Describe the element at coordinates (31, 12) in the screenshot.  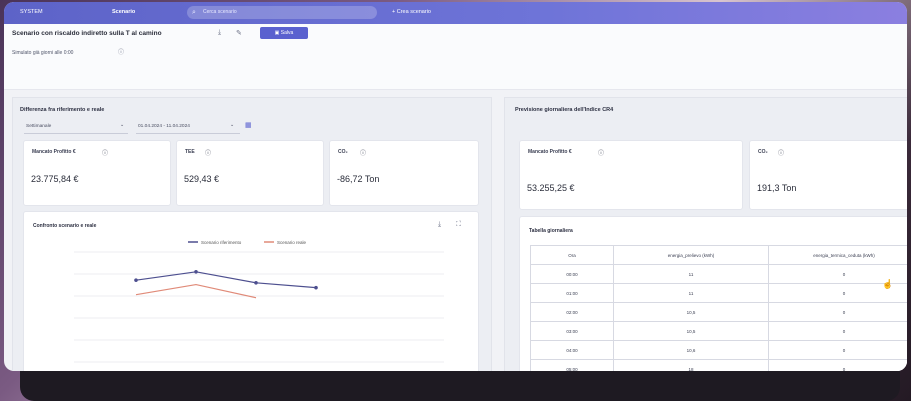
I see `nav-system: SYSTEM` at that location.